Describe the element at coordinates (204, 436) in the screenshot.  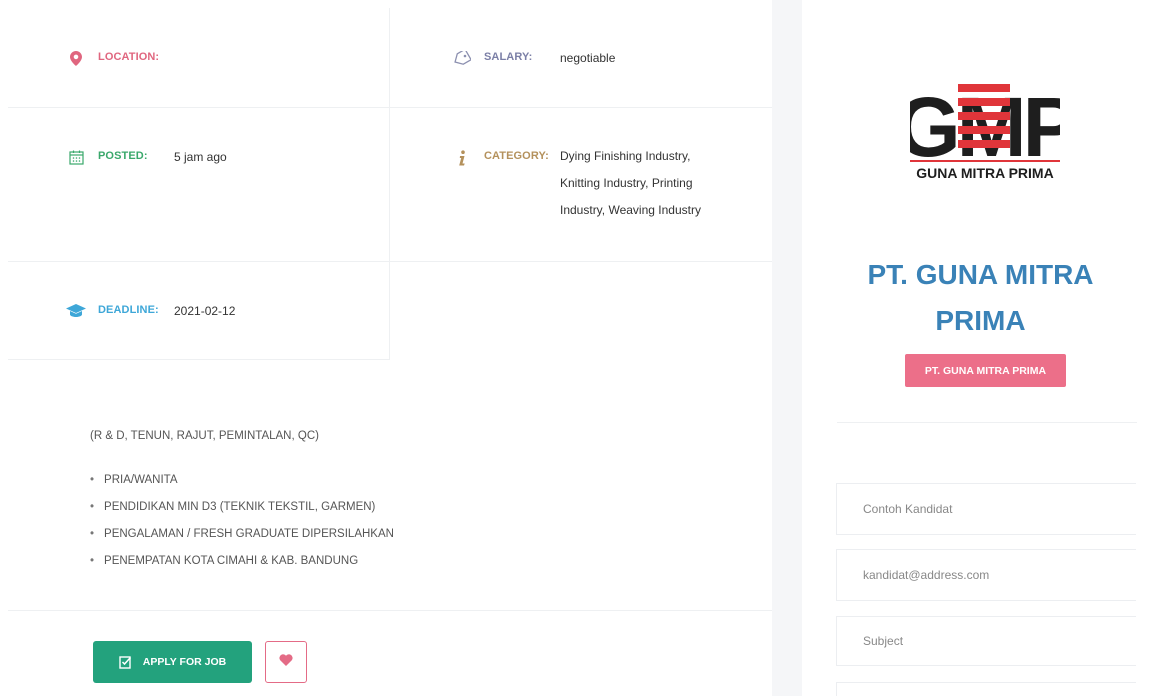
I see `job-description-intro: (R & D, TENUN, RAJUT, PEMINTALAN, QC)` at that location.